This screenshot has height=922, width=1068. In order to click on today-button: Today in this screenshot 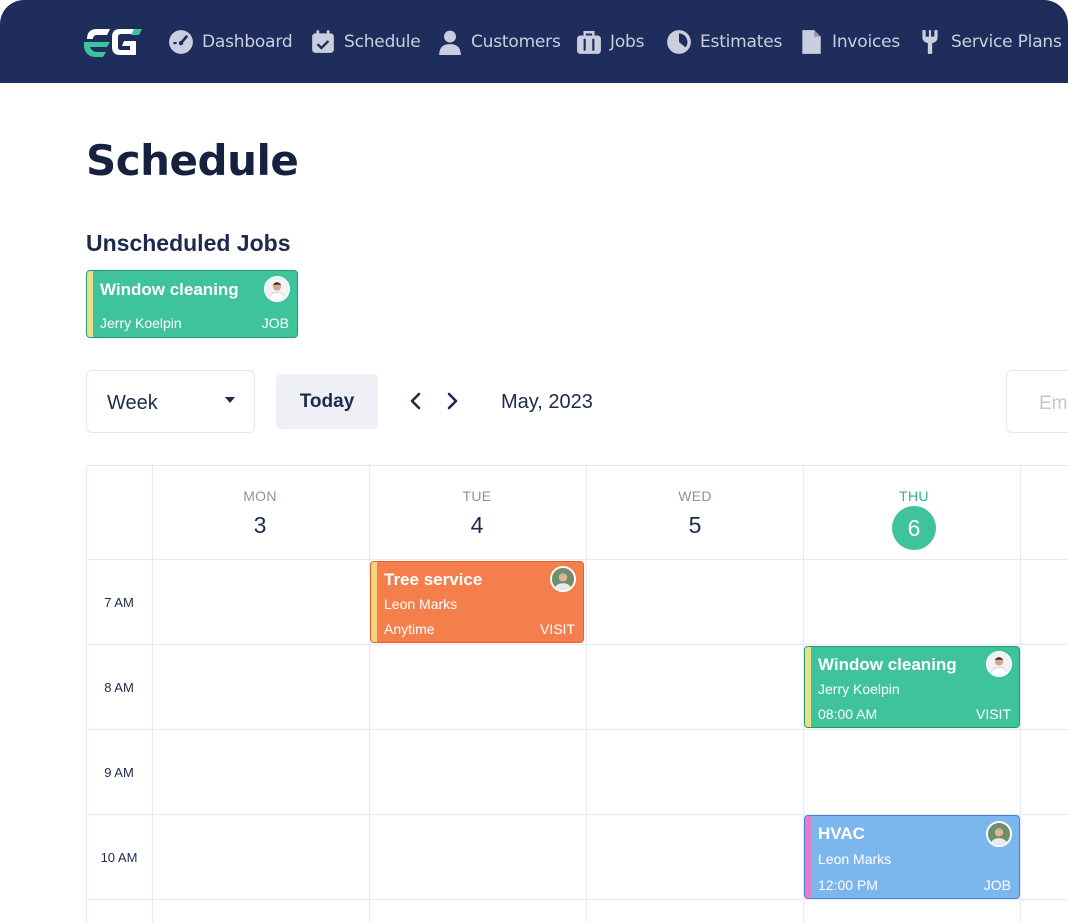, I will do `click(327, 401)`.